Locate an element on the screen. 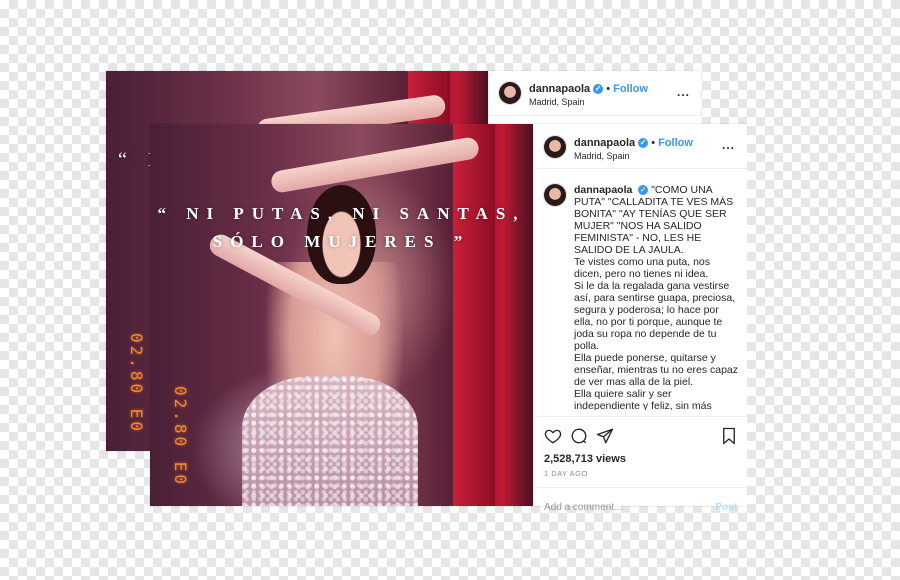  overlay-quote-line-1: “ NI PUTAS, NI SANTAS, is located at coordinates (341, 213).